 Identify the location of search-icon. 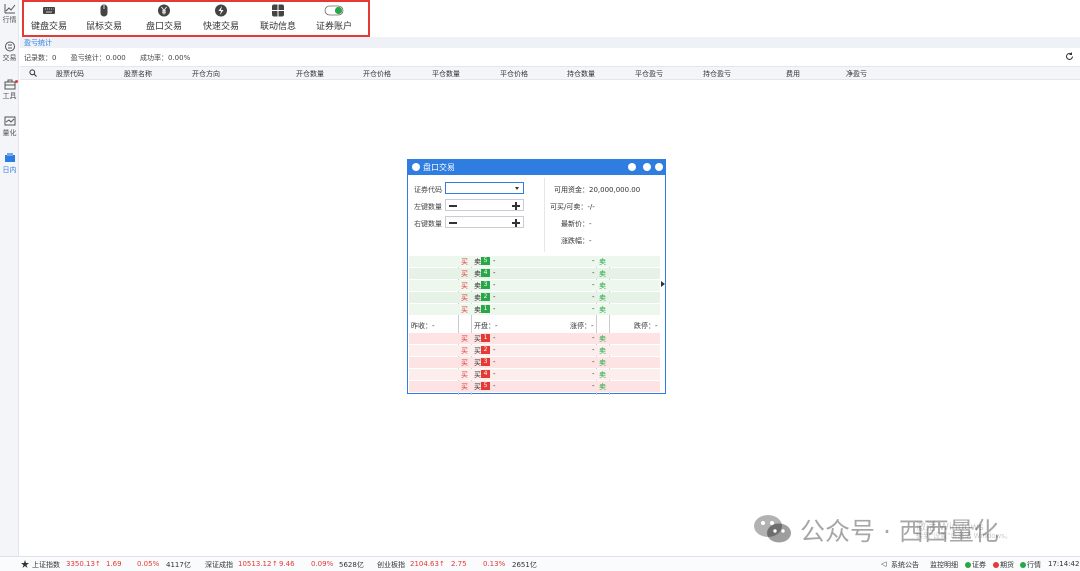
(33, 73).